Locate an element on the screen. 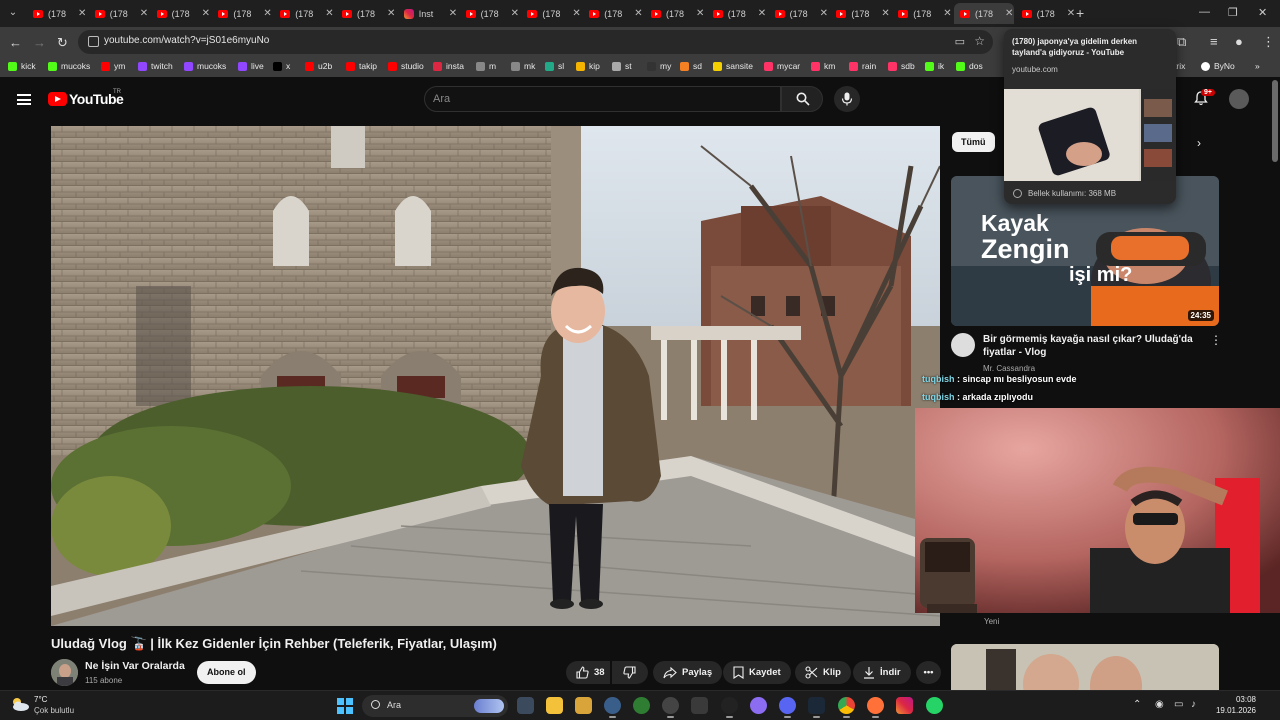 This screenshot has width=1280, height=720. account-avatar is located at coordinates (1239, 99).